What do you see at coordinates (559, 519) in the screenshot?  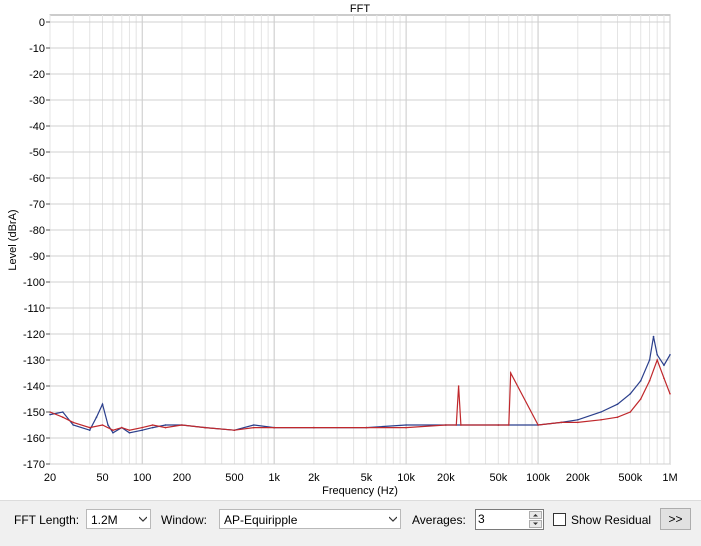 I see `show-residual-checkbox` at bounding box center [559, 519].